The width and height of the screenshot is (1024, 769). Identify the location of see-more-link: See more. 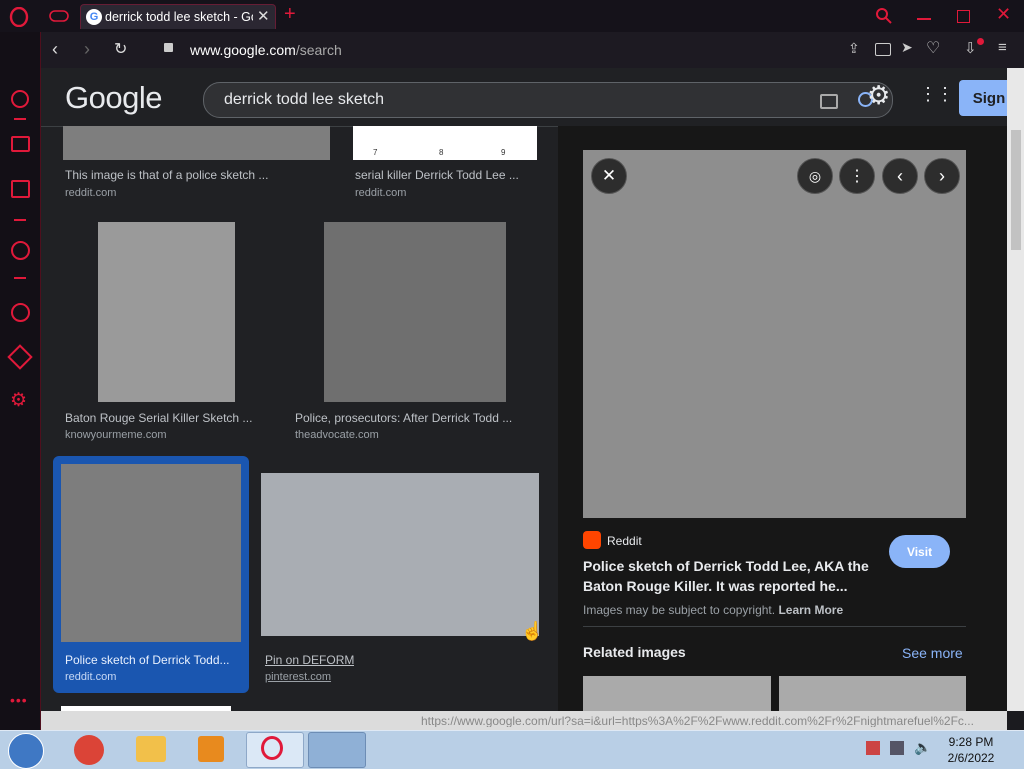
(932, 653).